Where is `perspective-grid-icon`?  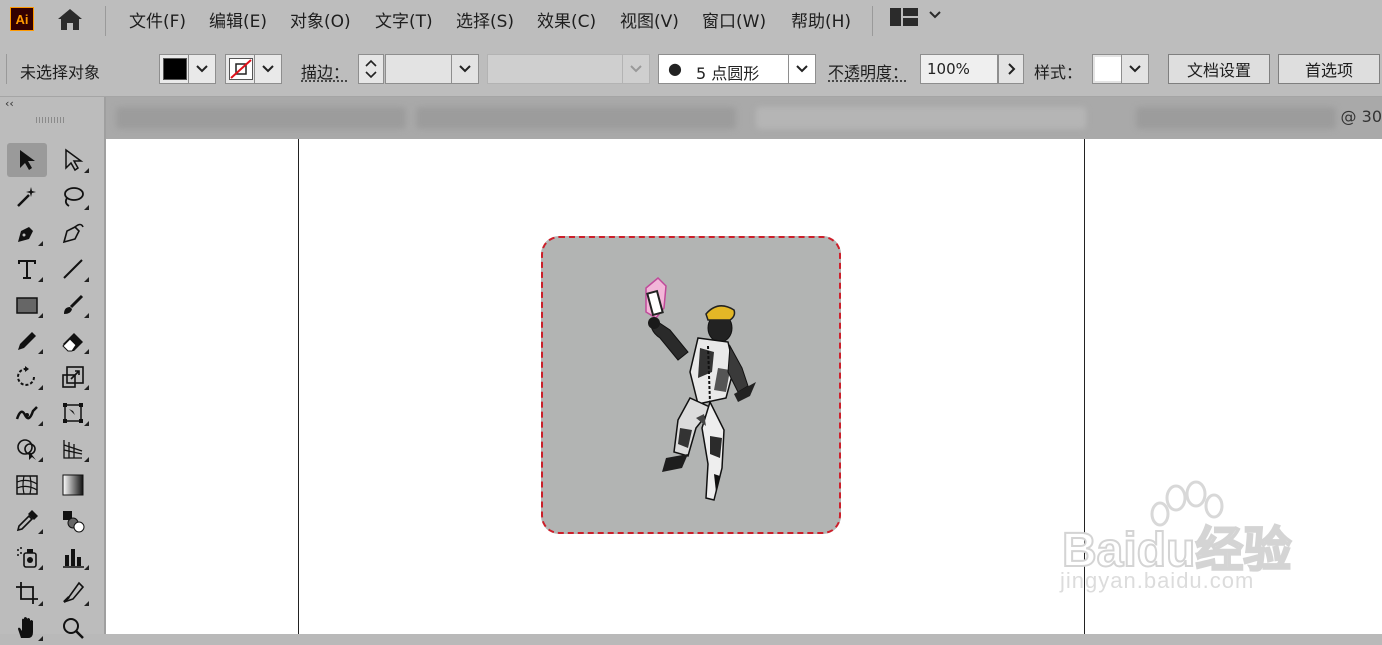
perspective-grid-icon is located at coordinates (73, 449).